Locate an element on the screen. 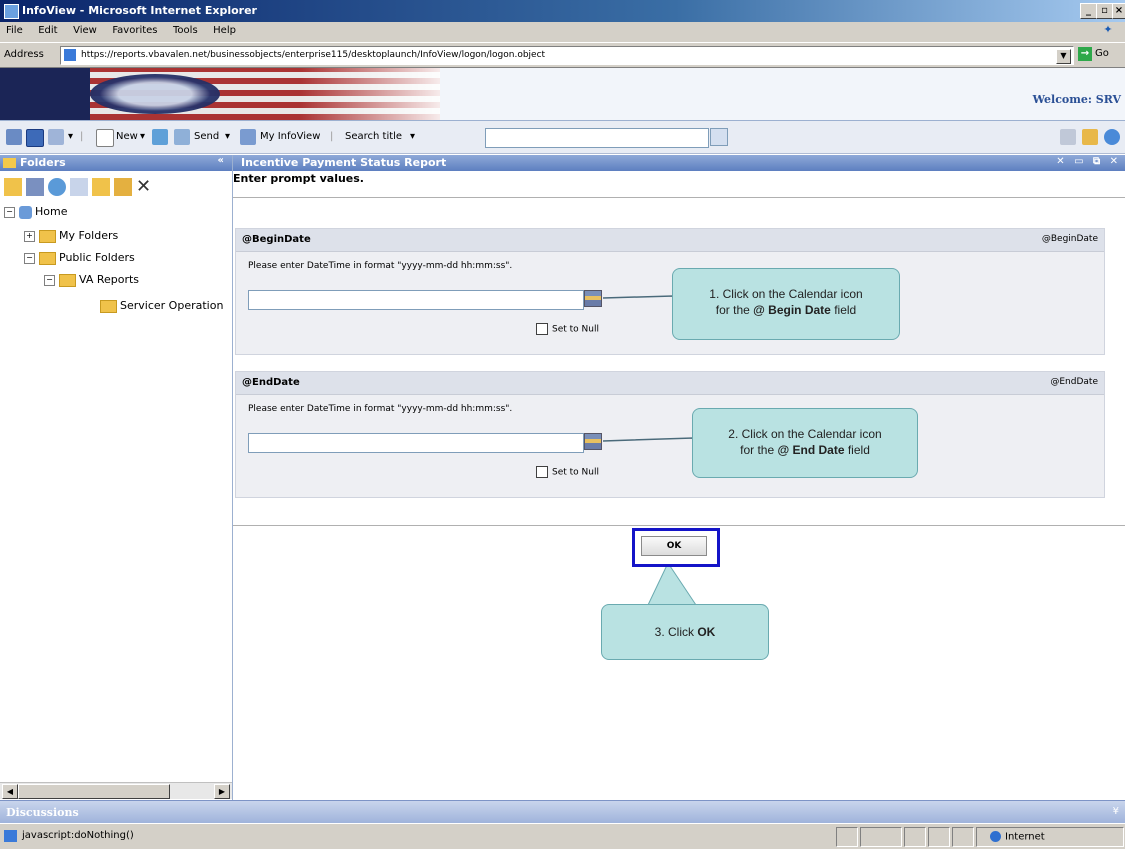  callout-2-line2: for the @ End Date field is located at coordinates (805, 450).